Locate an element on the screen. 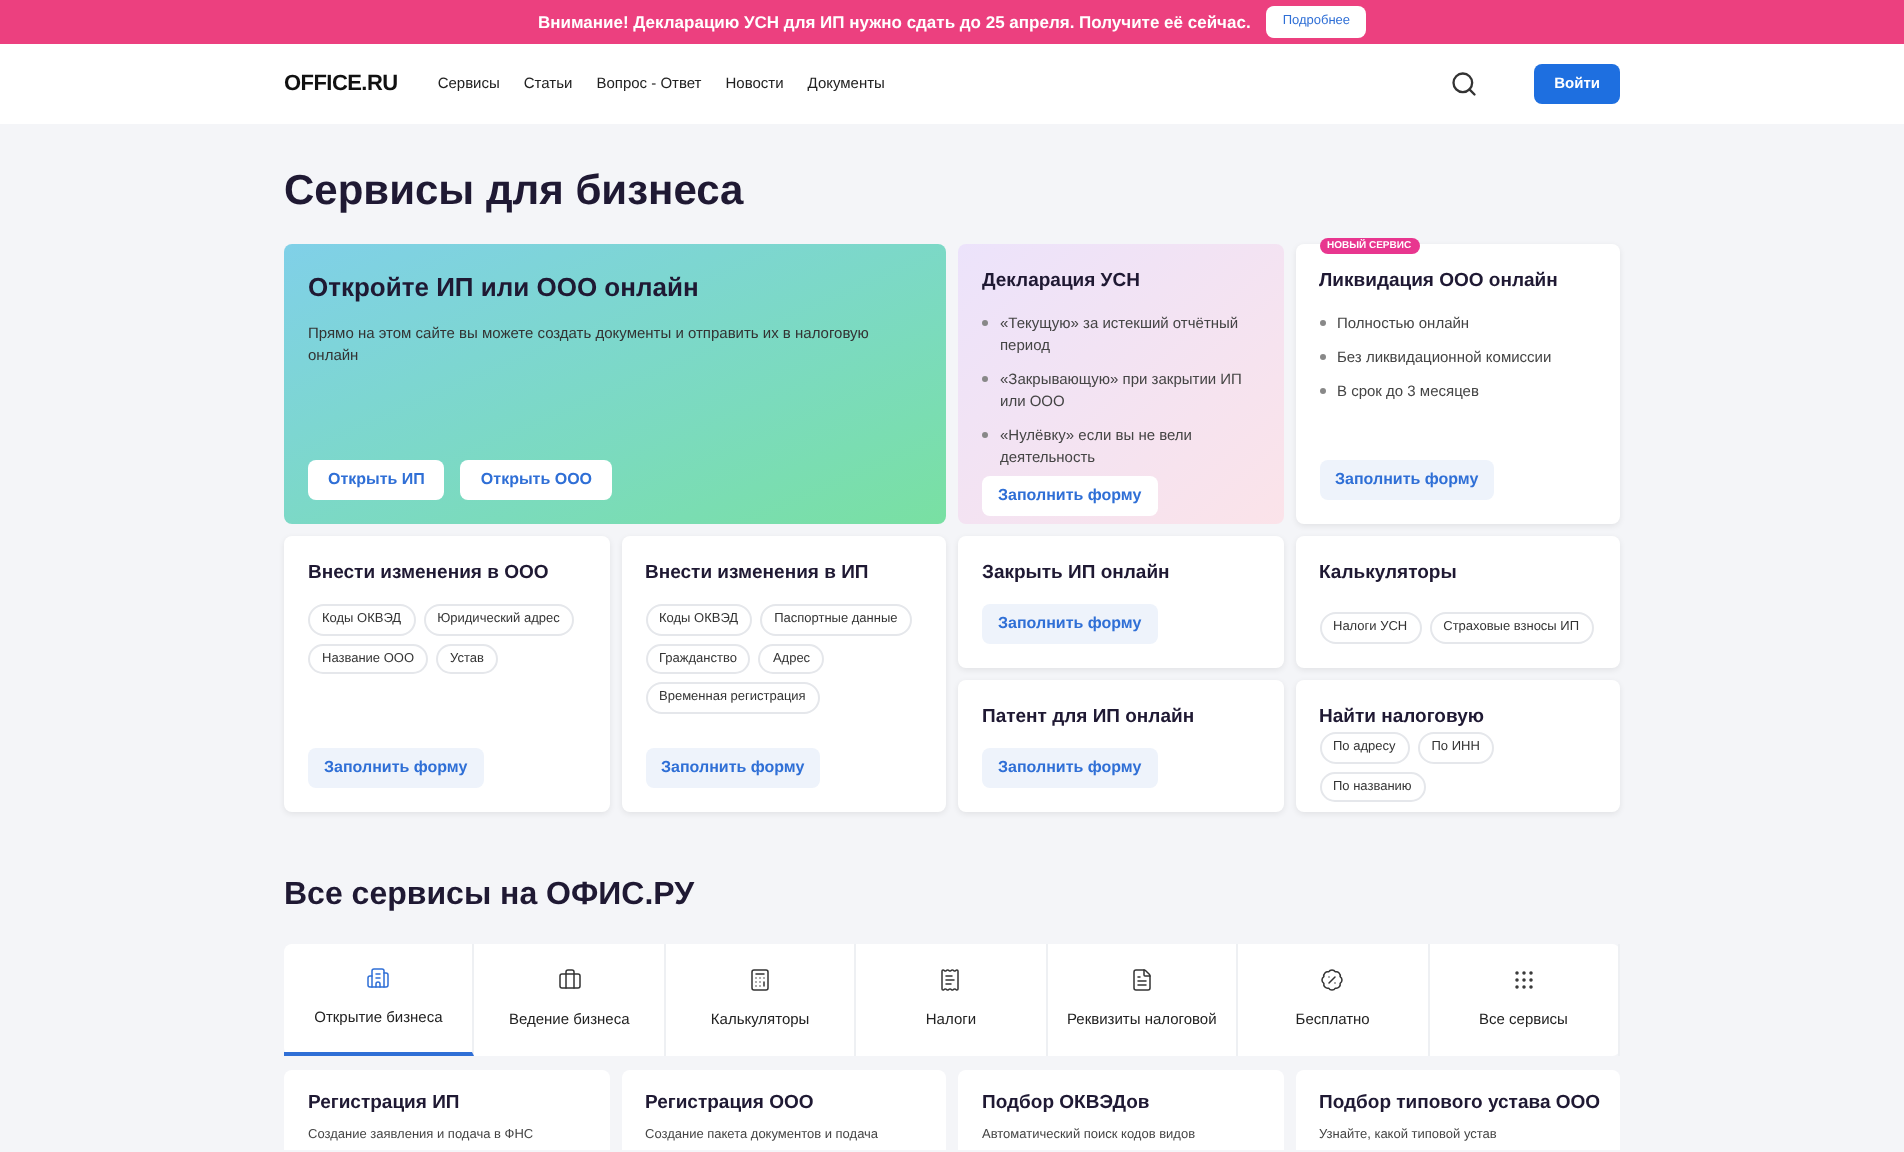 Image resolution: width=1904 pixels, height=1152 pixels. card-title: Декларация УСН is located at coordinates (1062, 281).